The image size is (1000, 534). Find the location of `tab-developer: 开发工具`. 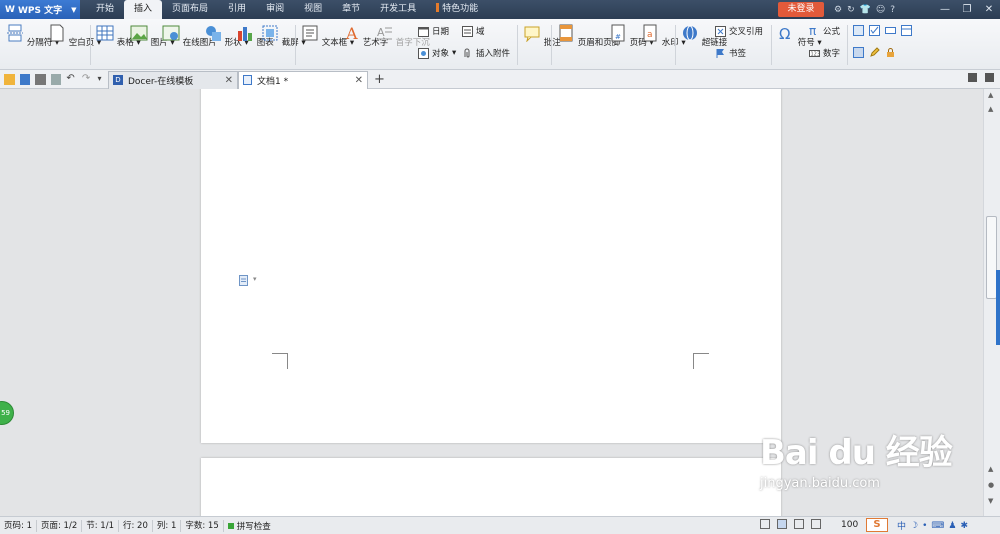

tab-developer: 开发工具 is located at coordinates (398, 9).